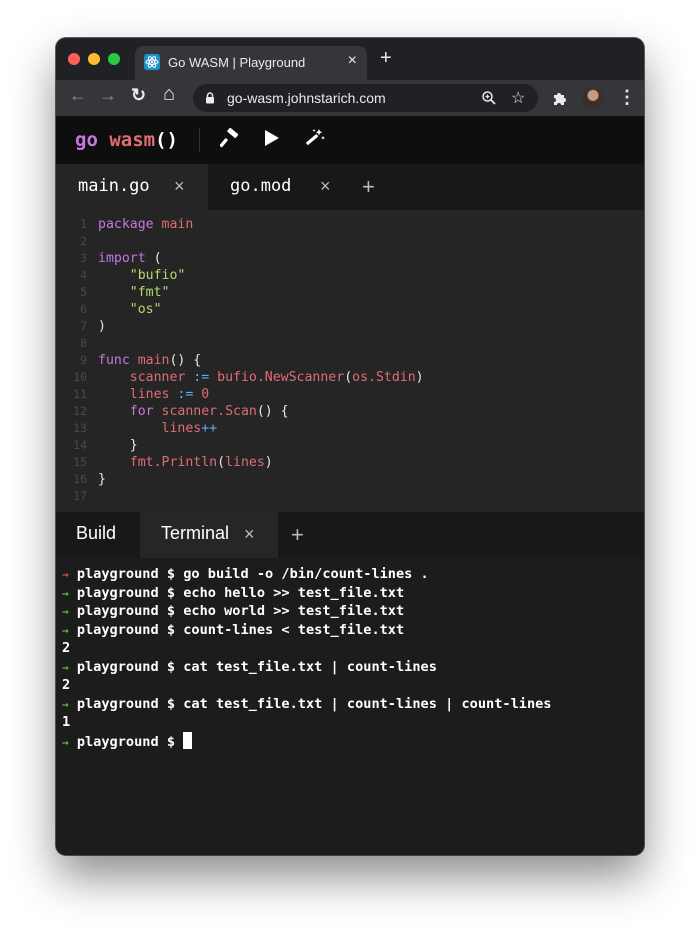  What do you see at coordinates (199, 140) in the screenshot?
I see `header-divider` at bounding box center [199, 140].